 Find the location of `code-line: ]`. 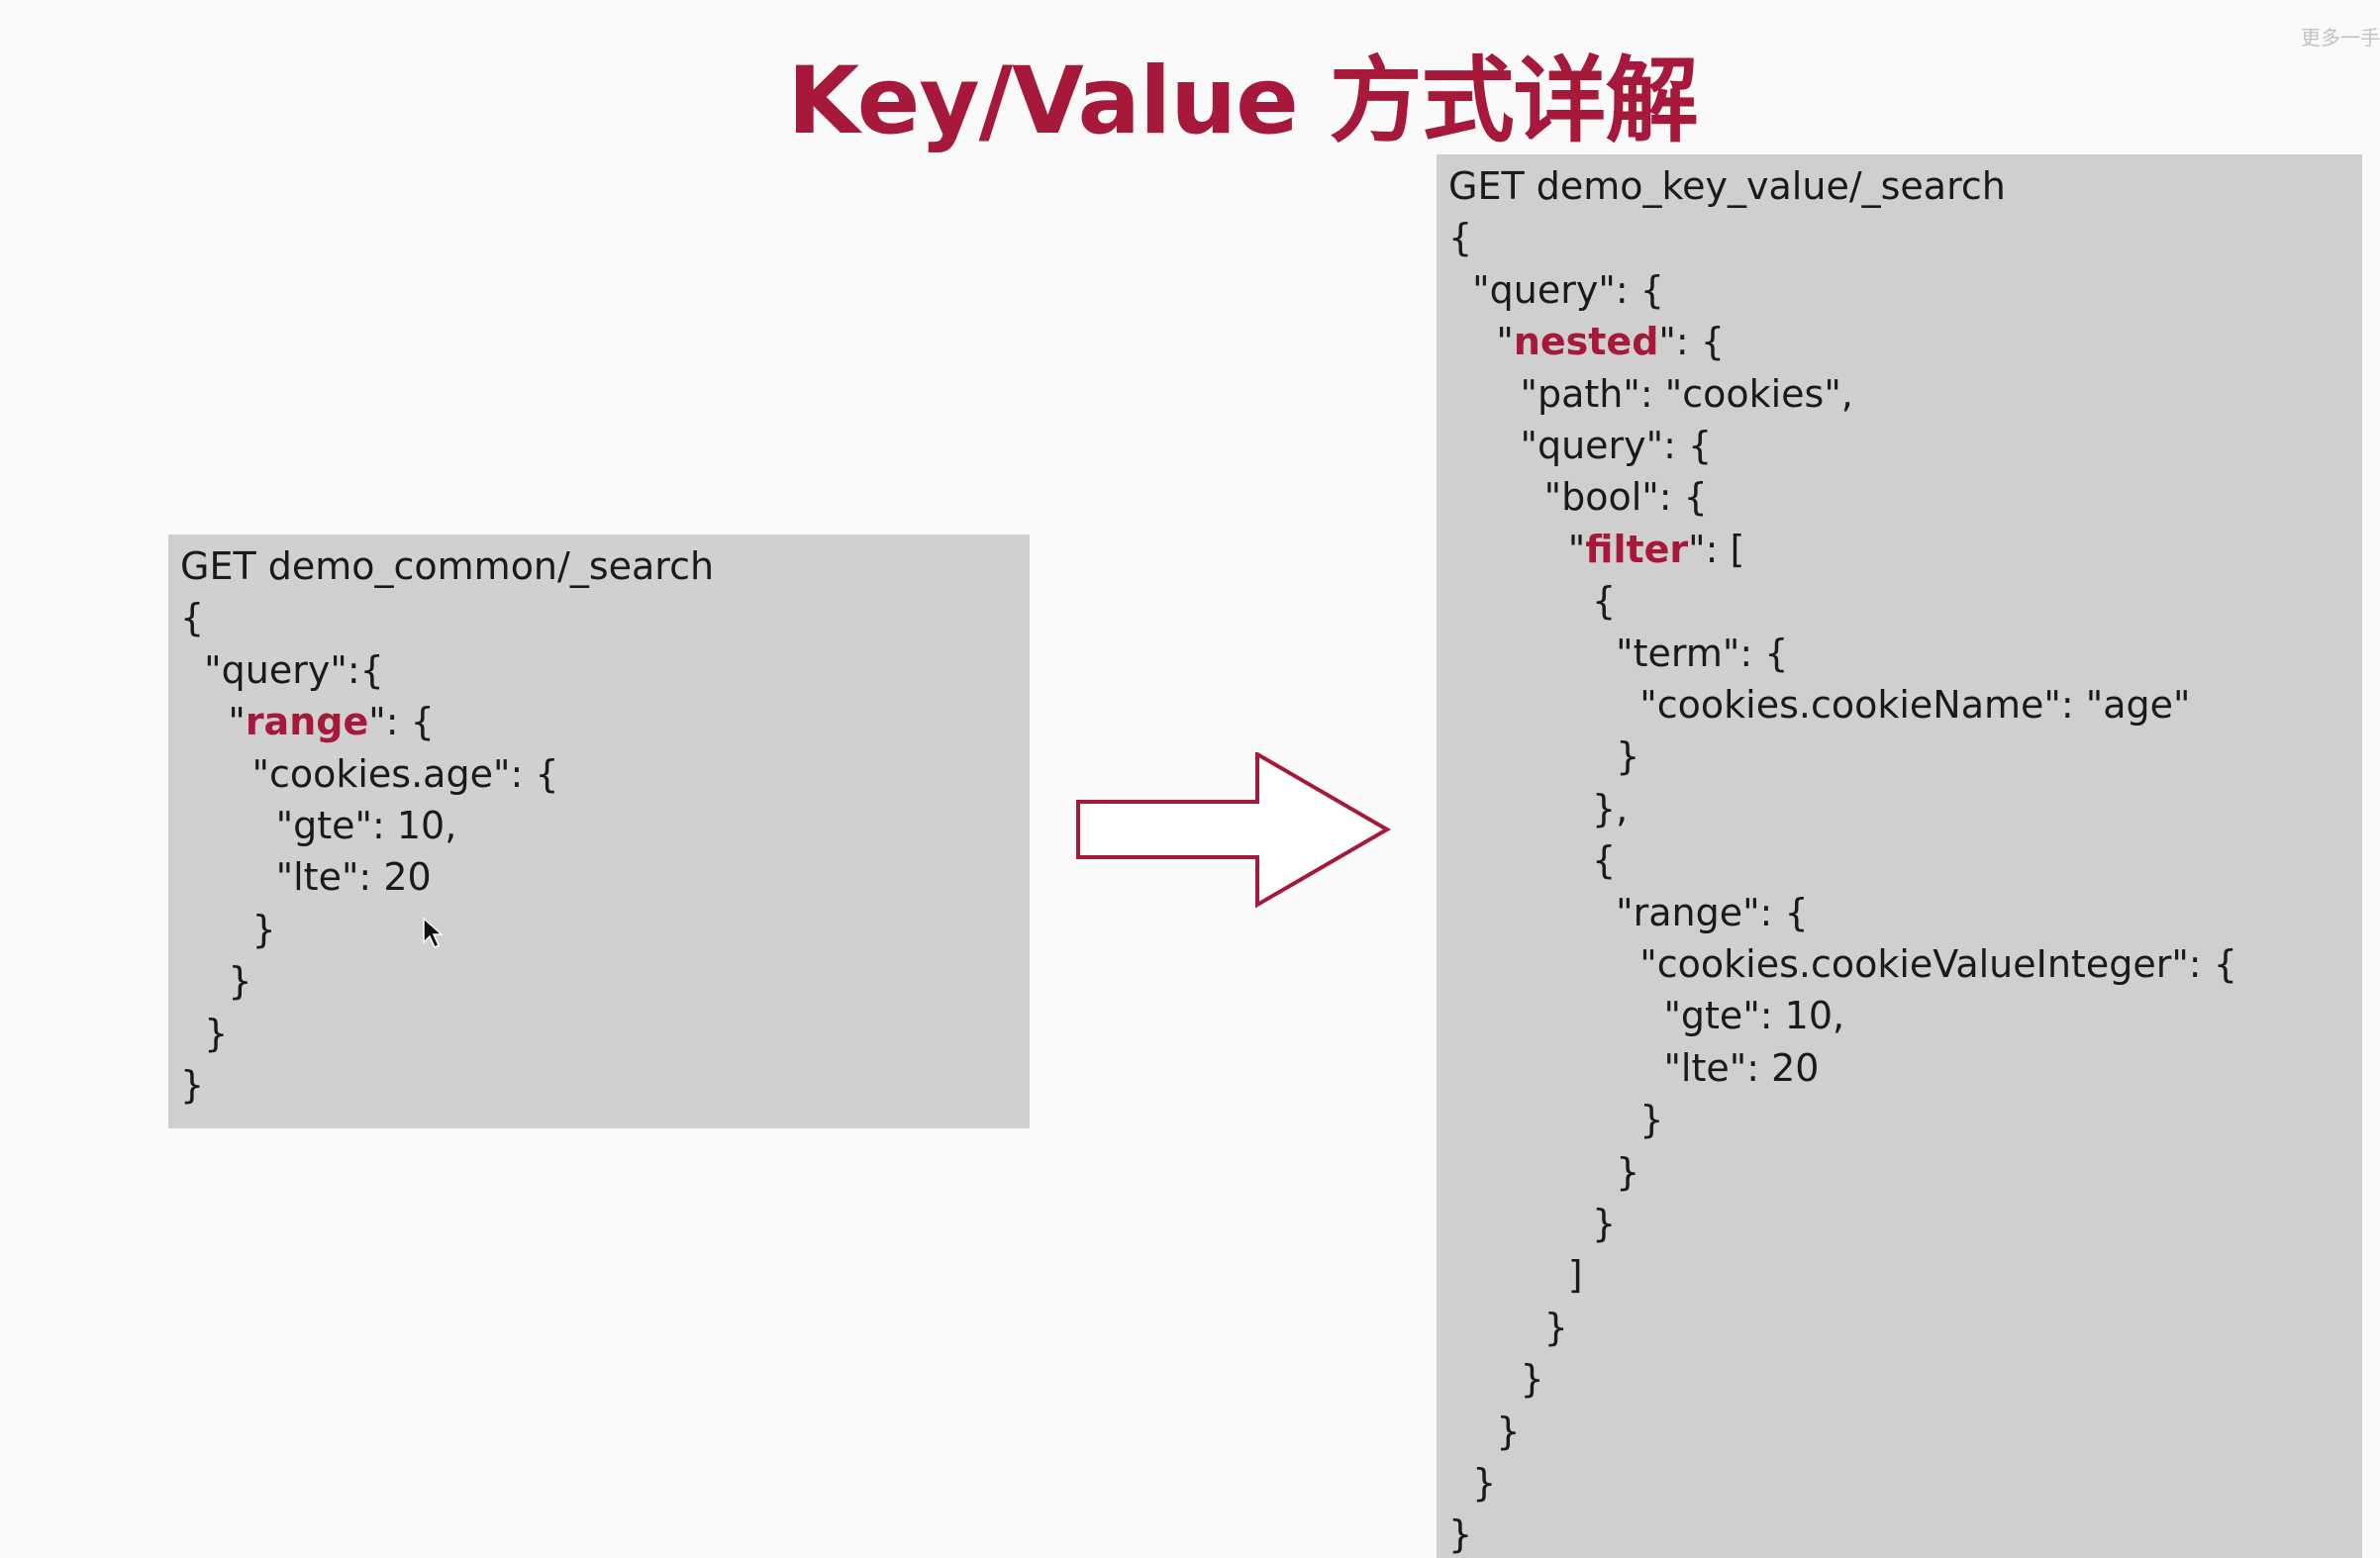

code-line: ] is located at coordinates (1515, 1275).